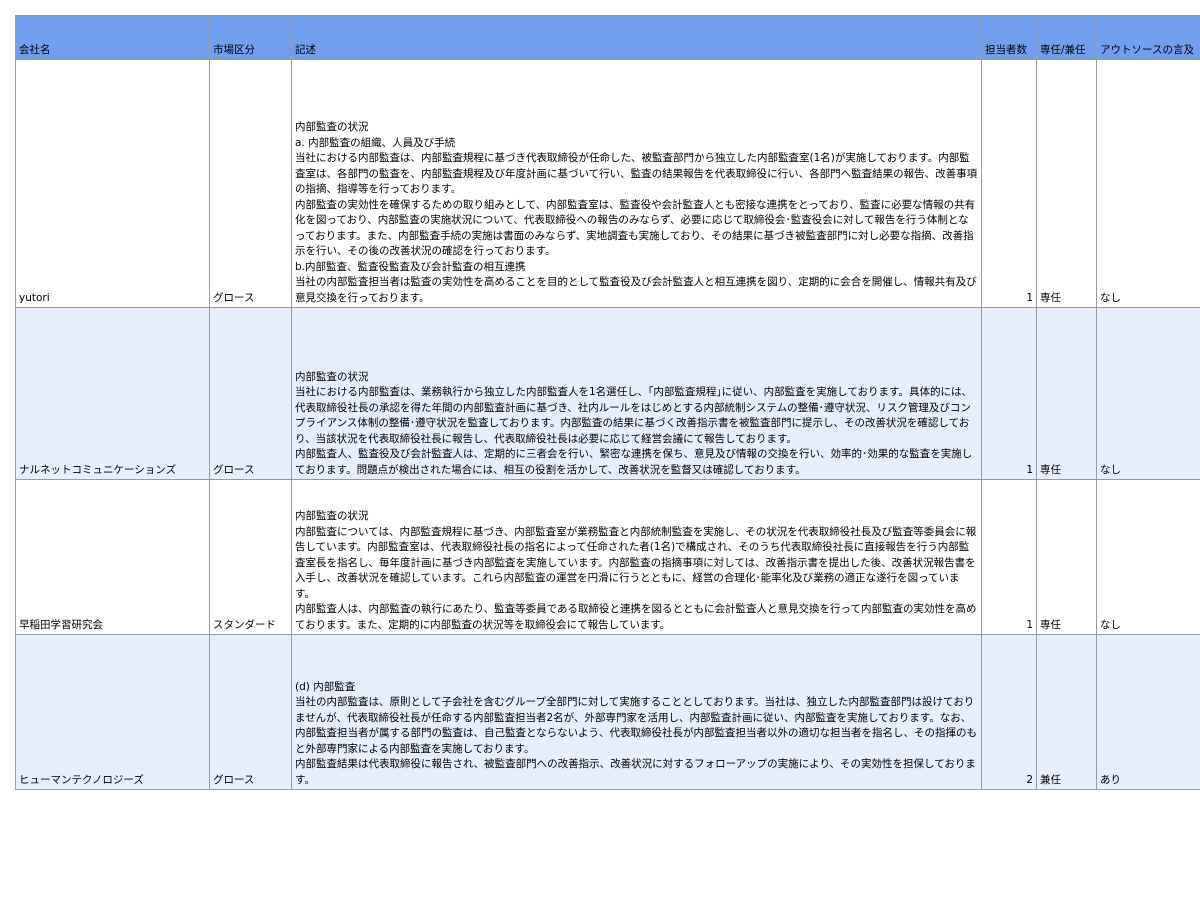  What do you see at coordinates (1148, 37) in the screenshot?
I see `header-outsource: アウトソースの言及` at bounding box center [1148, 37].